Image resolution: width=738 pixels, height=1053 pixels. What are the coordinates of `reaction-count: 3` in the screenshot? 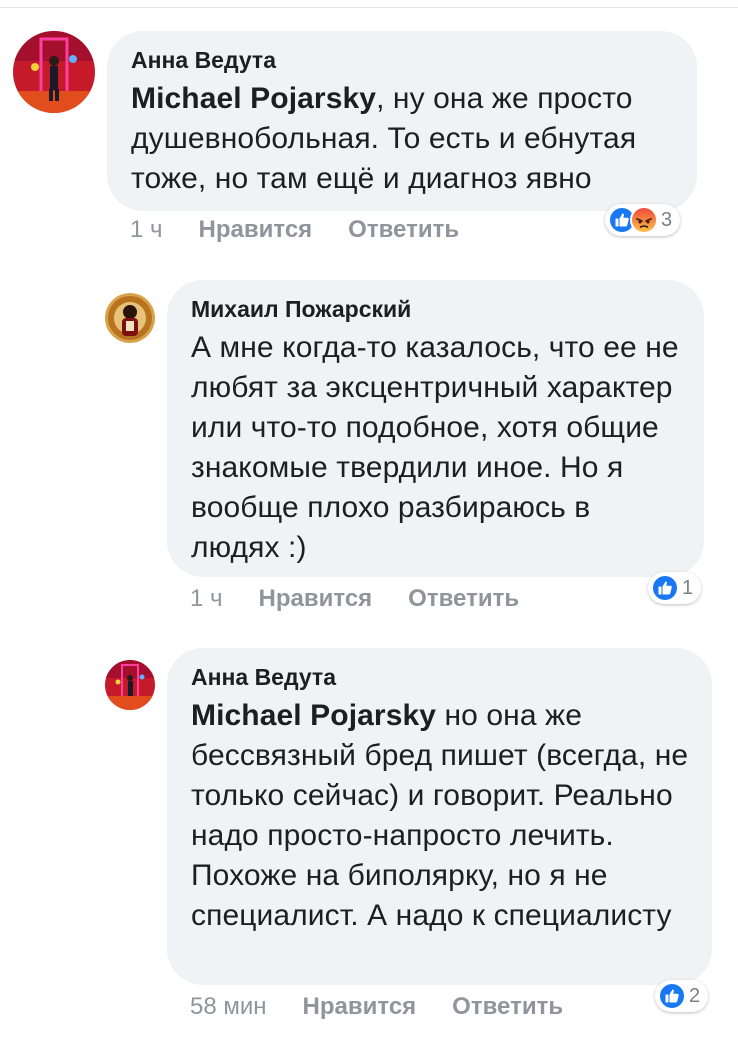 It's located at (667, 219).